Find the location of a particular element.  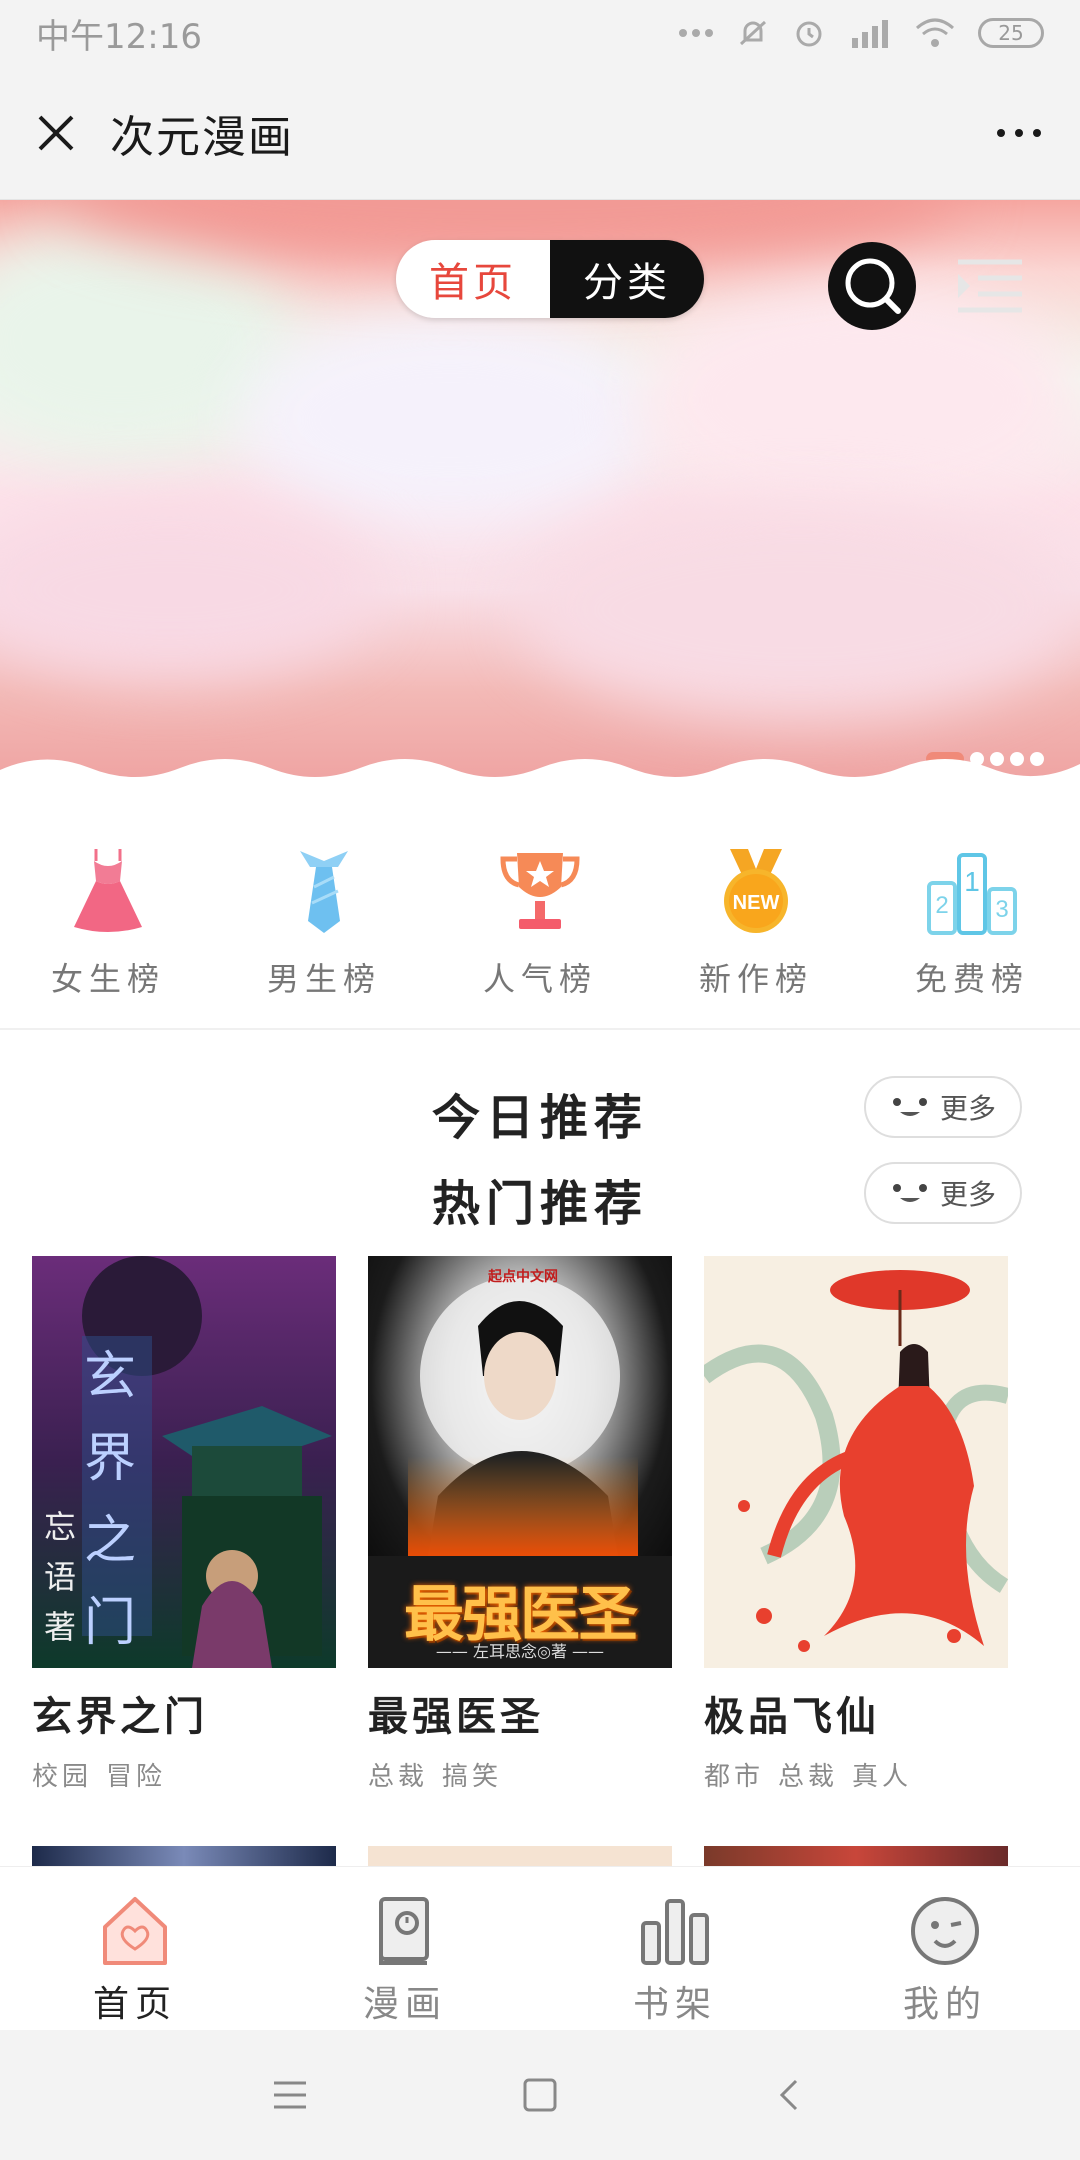

nav-mine: 我的 is located at coordinates (945, 1948).